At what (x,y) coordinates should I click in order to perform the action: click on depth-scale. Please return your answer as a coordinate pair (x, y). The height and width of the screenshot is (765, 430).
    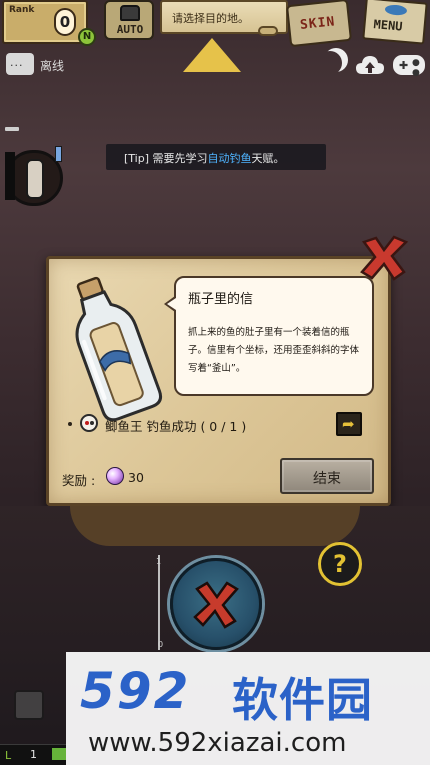
    Looking at the image, I should click on (162, 602).